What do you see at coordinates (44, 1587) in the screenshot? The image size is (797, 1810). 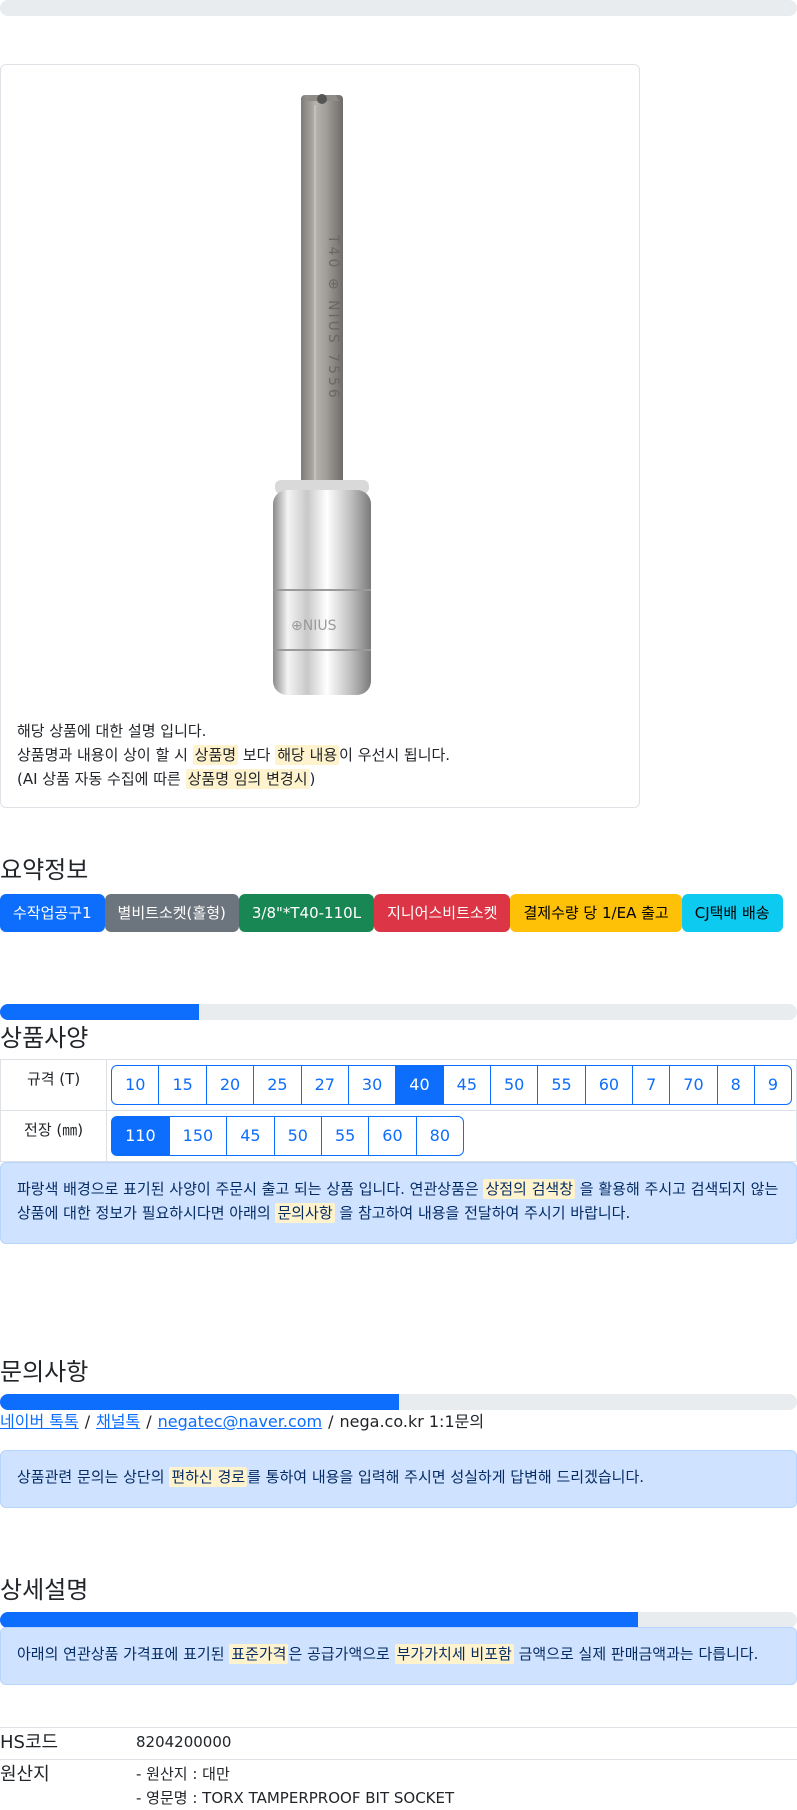 I see `detail-title: 상세설명` at bounding box center [44, 1587].